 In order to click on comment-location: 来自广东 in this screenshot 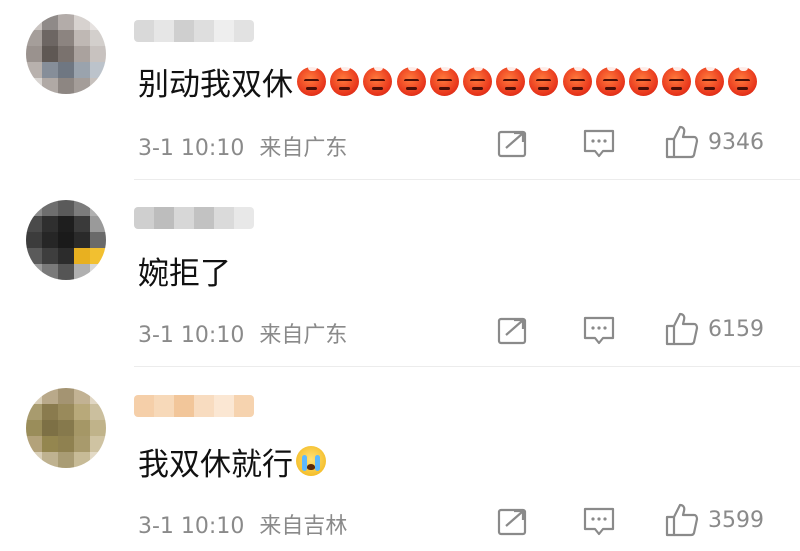, I will do `click(303, 148)`.